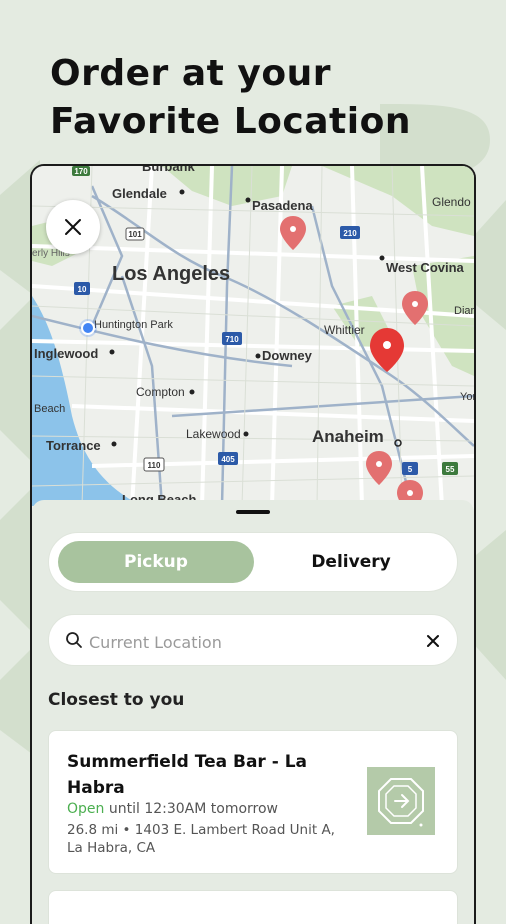 The height and width of the screenshot is (924, 506). Describe the element at coordinates (253, 907) in the screenshot. I see `store-card` at that location.